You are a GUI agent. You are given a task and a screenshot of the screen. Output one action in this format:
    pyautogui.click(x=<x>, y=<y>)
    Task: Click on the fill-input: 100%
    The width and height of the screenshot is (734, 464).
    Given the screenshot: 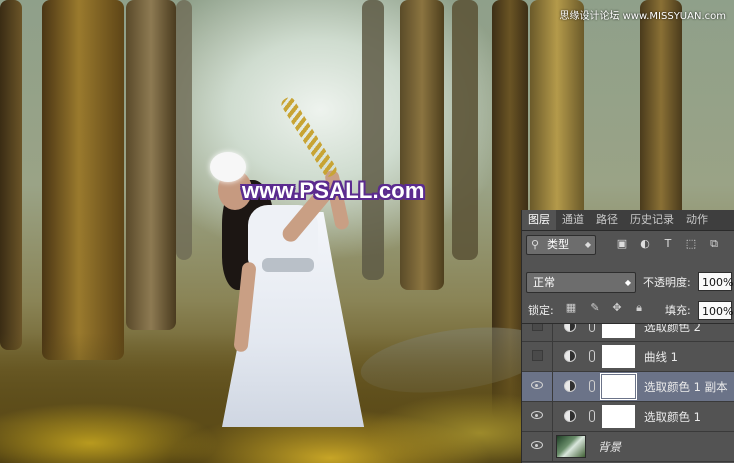 What is the action you would take?
    pyautogui.click(x=715, y=310)
    